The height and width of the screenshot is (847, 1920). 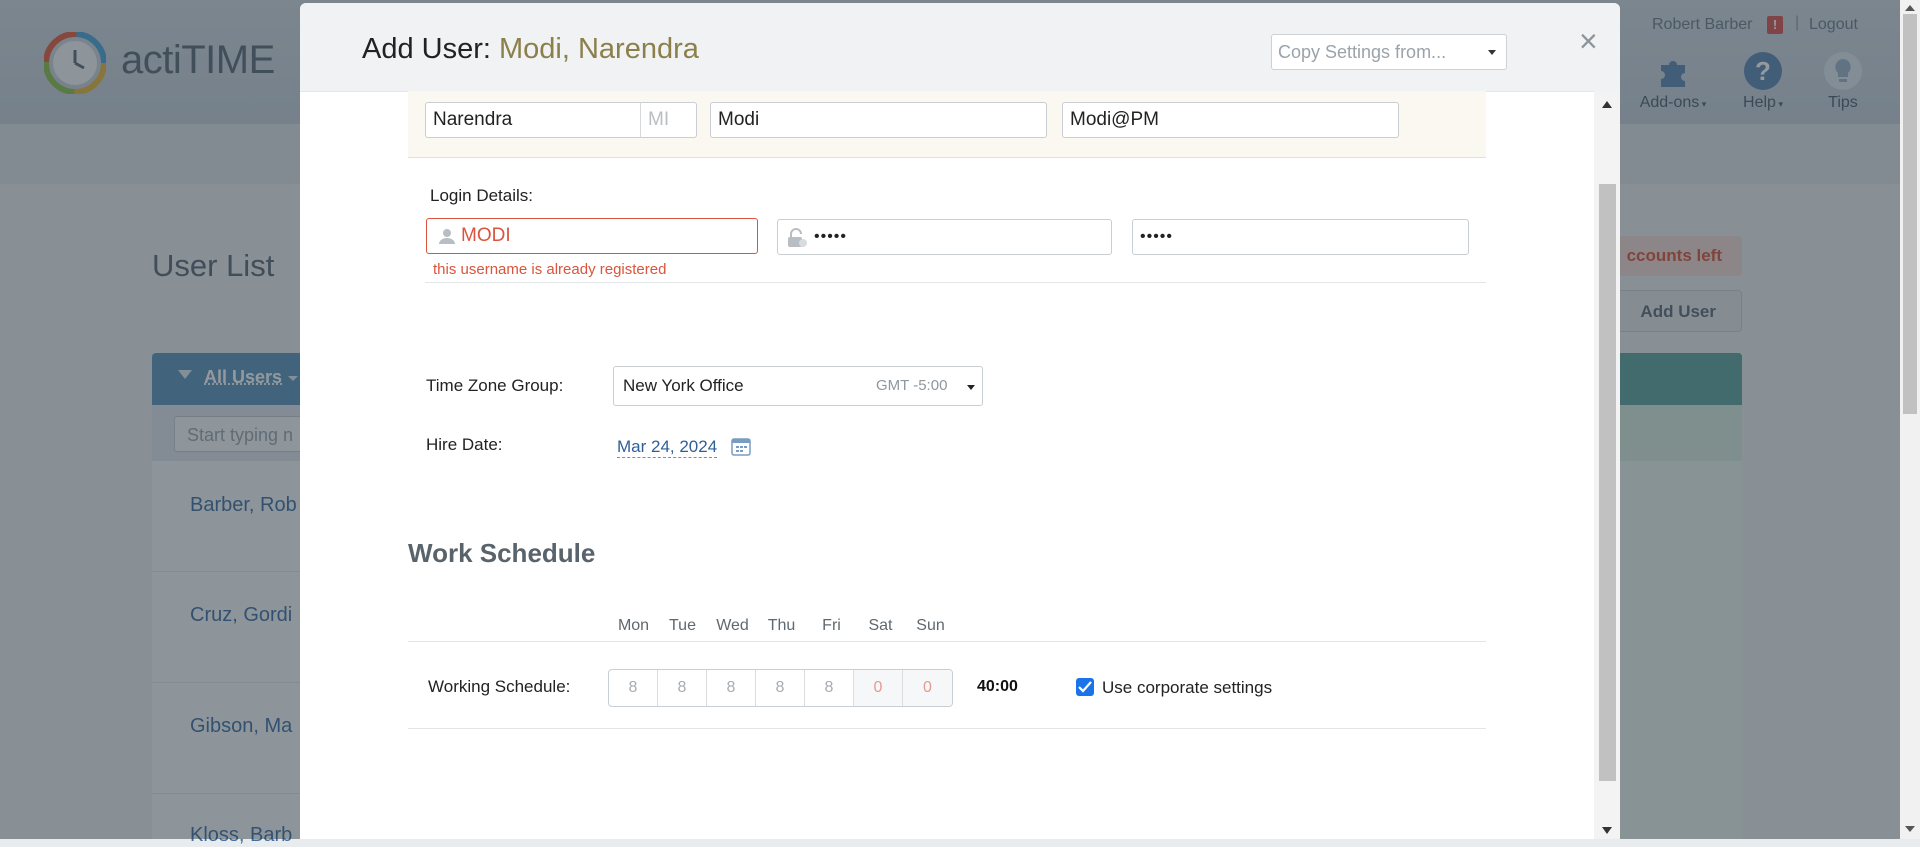 What do you see at coordinates (464, 444) in the screenshot?
I see `hire-date-label: Hire Date:` at bounding box center [464, 444].